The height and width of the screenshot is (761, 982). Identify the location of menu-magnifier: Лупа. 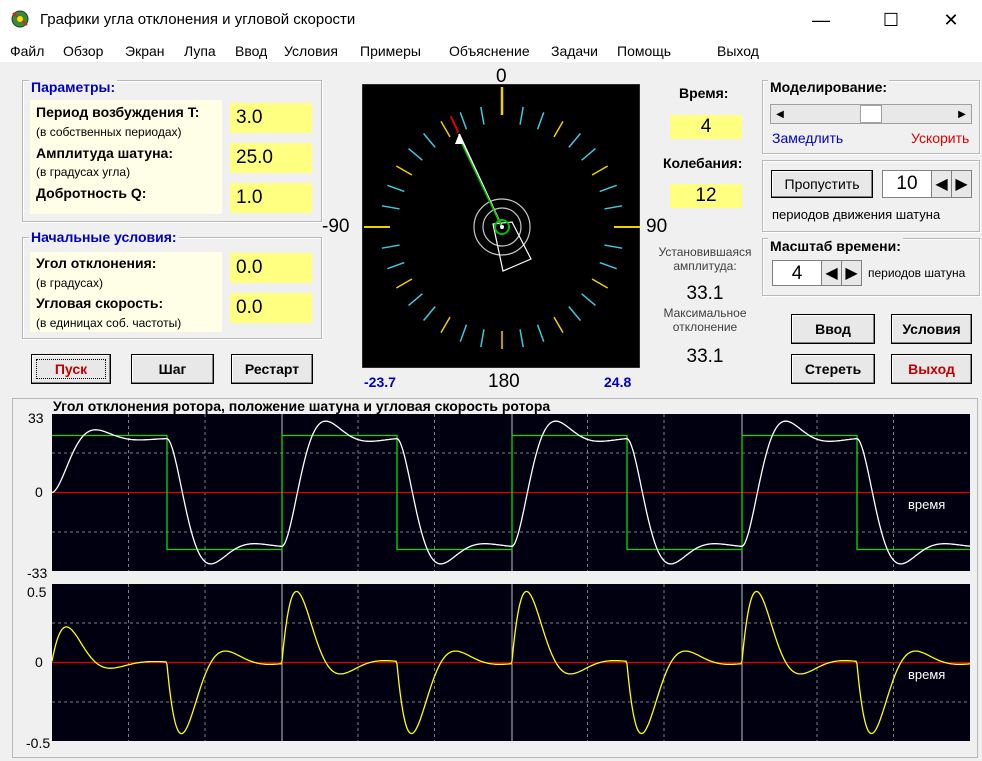
(200, 51).